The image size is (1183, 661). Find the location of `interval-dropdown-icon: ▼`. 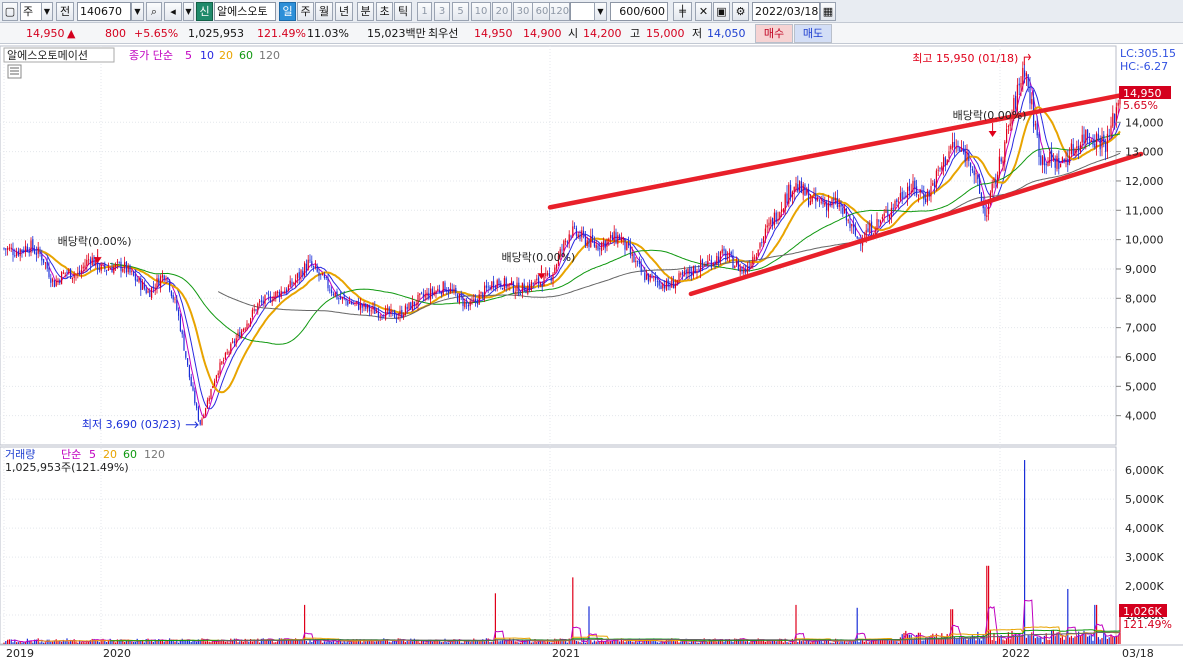

interval-dropdown-icon: ▼ is located at coordinates (600, 11).